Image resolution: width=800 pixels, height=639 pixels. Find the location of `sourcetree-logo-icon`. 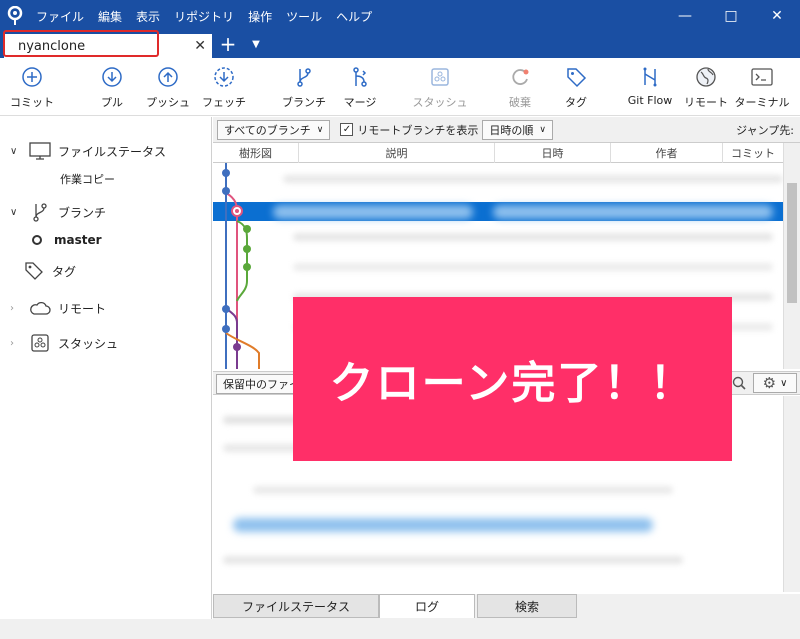

sourcetree-logo-icon is located at coordinates (15, 16).